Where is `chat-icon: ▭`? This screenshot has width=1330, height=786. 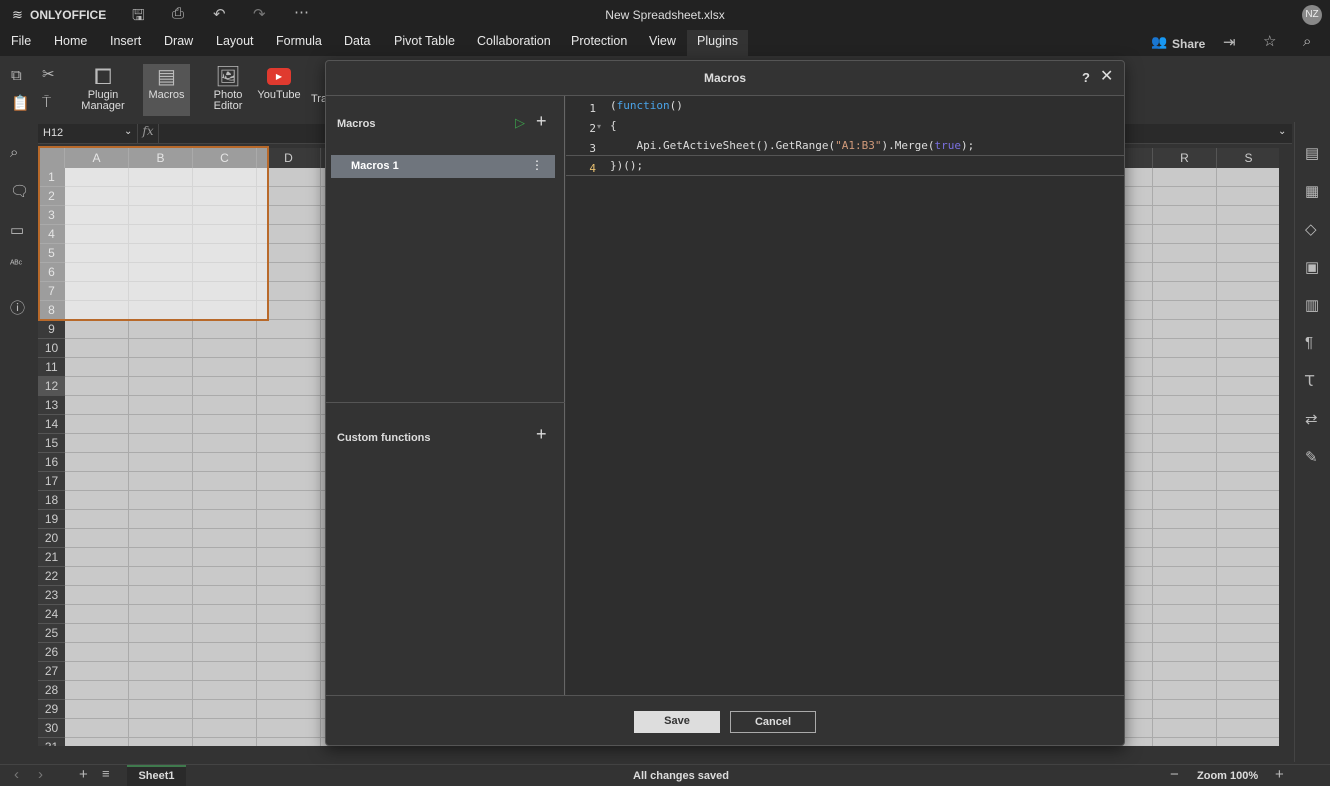 chat-icon: ▭ is located at coordinates (17, 230).